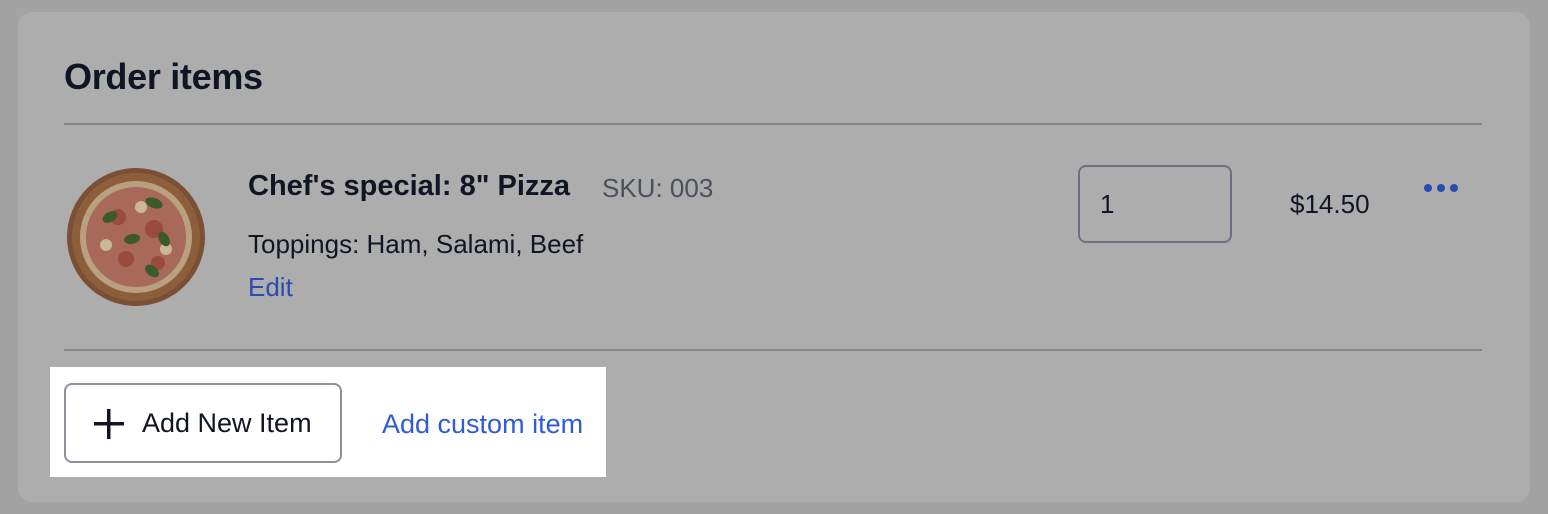 The image size is (1548, 514). Describe the element at coordinates (482, 424) in the screenshot. I see `add-custom-item-link: Add custom item` at that location.